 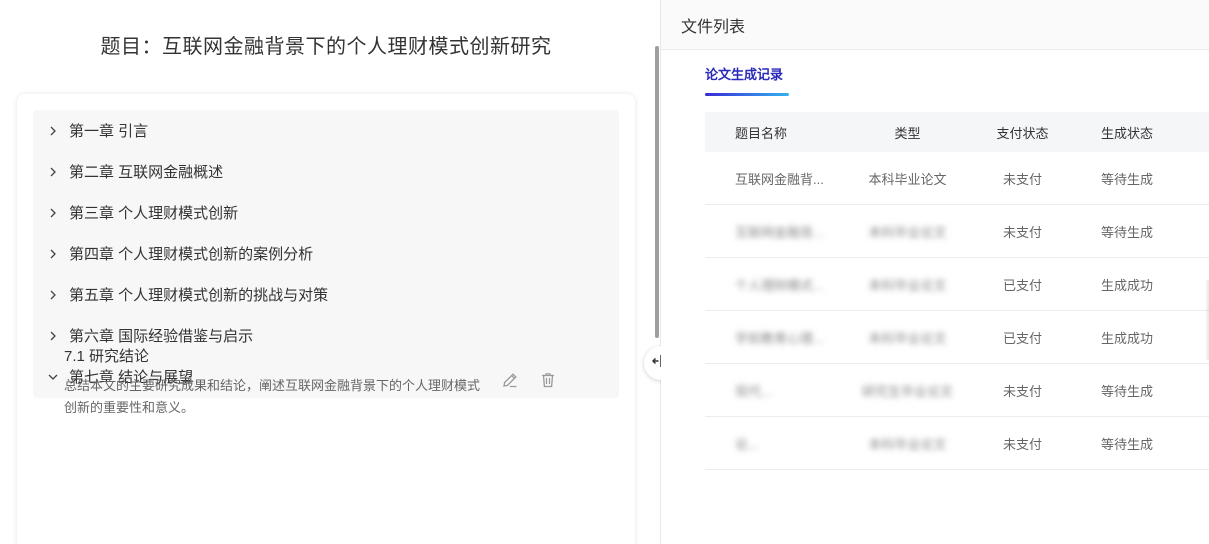 I want to click on chapter-label: 第六章 国际经验借鉴与启示, so click(x=161, y=336).